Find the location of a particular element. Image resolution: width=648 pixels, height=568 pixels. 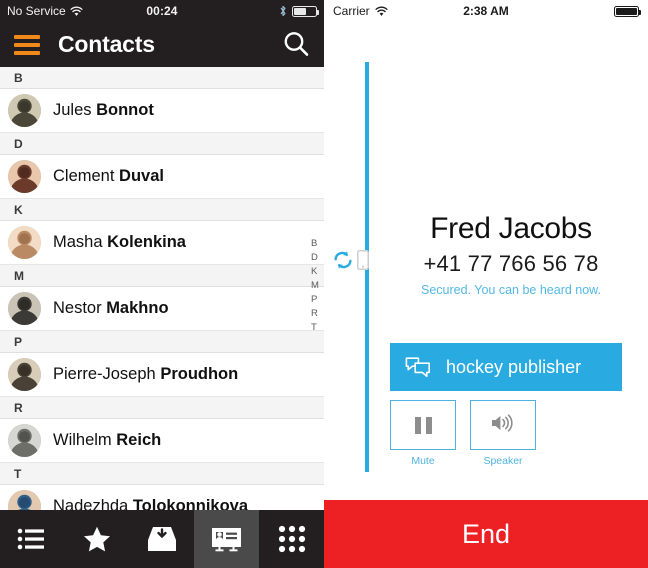

mute-button is located at coordinates (423, 425).